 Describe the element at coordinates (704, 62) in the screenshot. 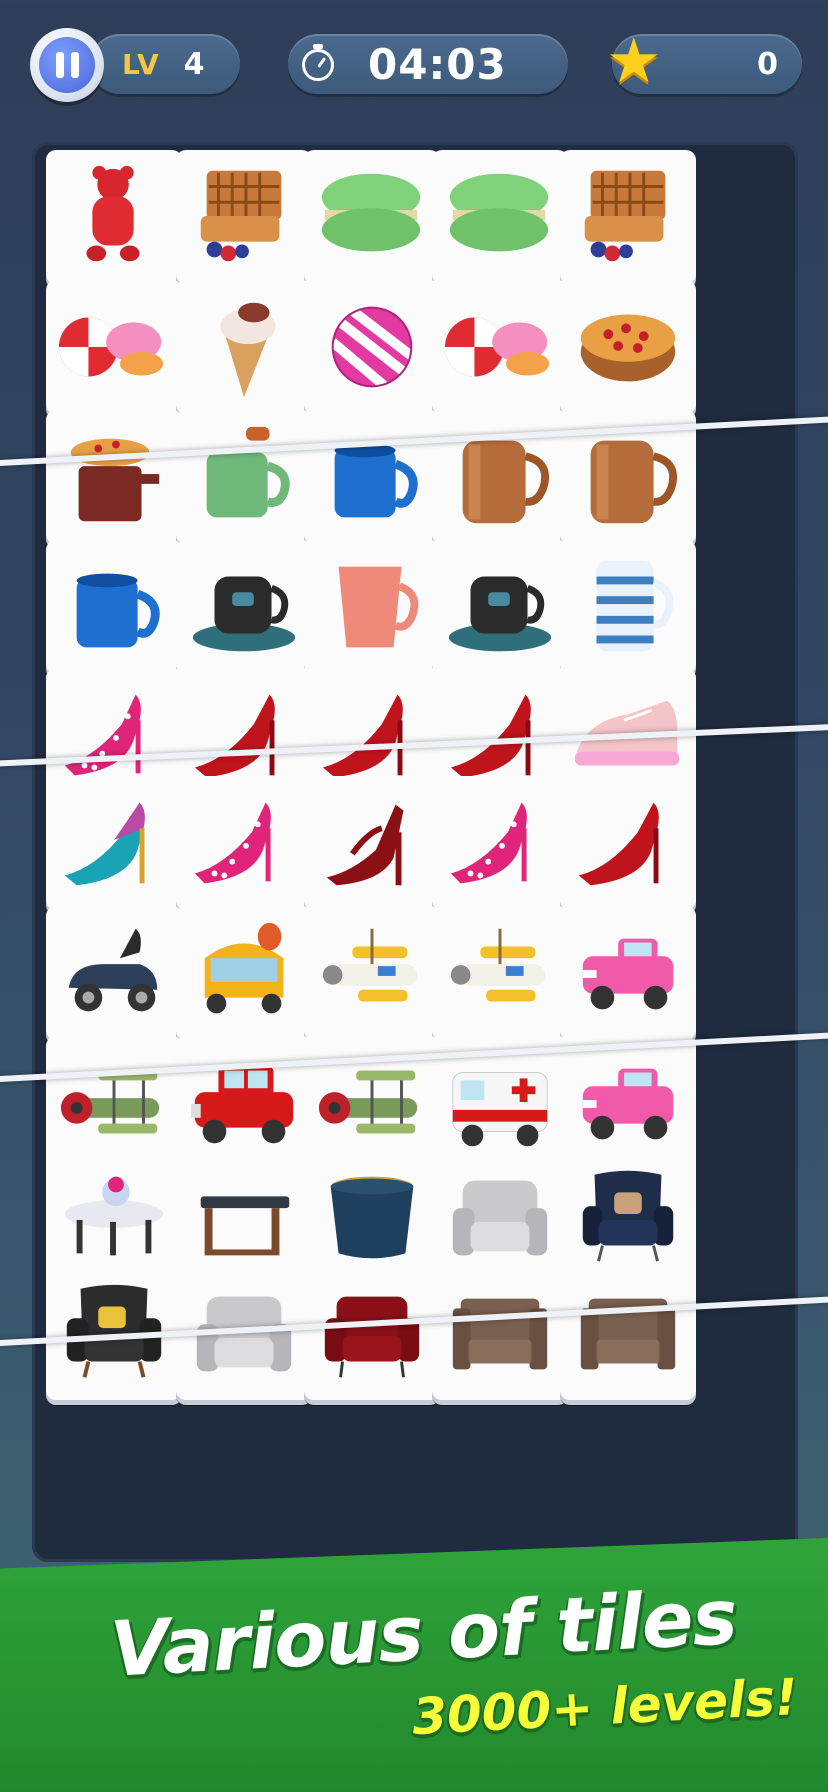

I see `star-counter: ★ 0` at that location.